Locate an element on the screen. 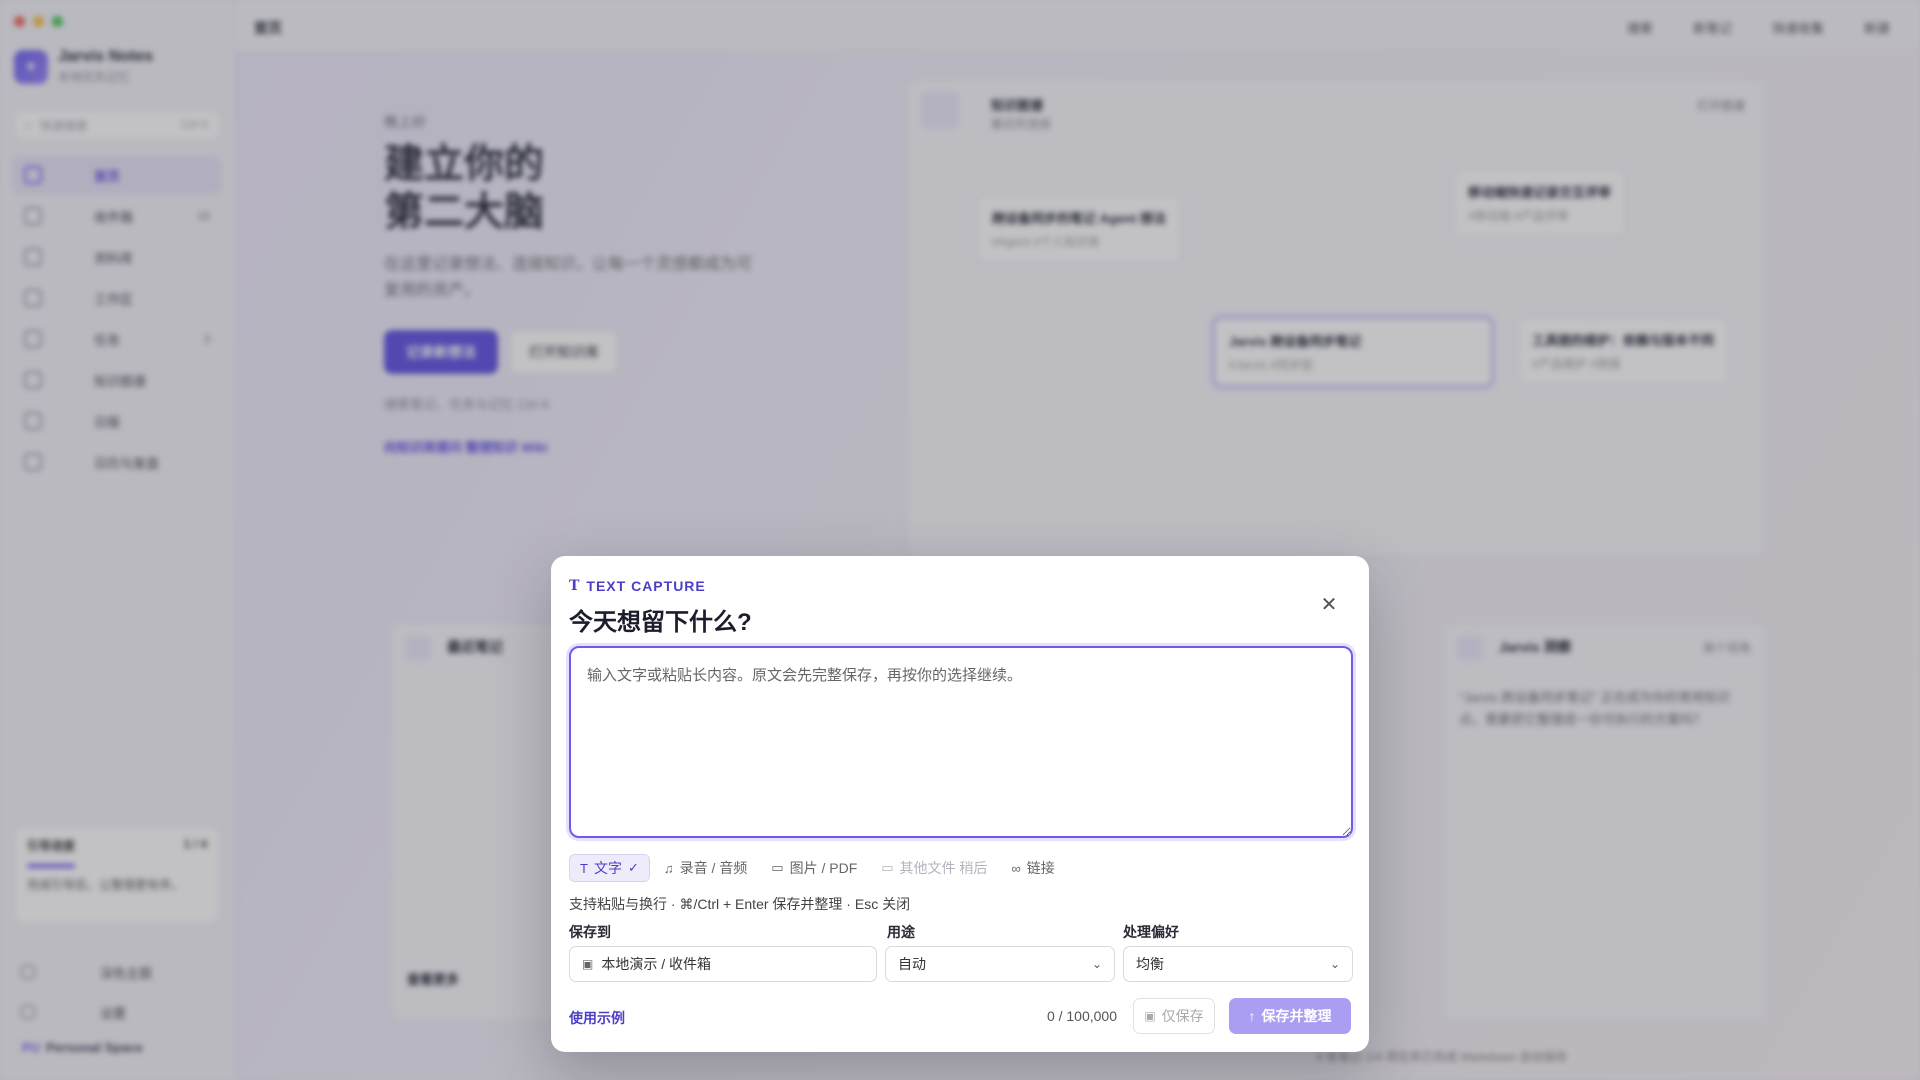 This screenshot has width=1920, height=1080. save-to-value: 本地演示 / 收件箱 is located at coordinates (656, 964).